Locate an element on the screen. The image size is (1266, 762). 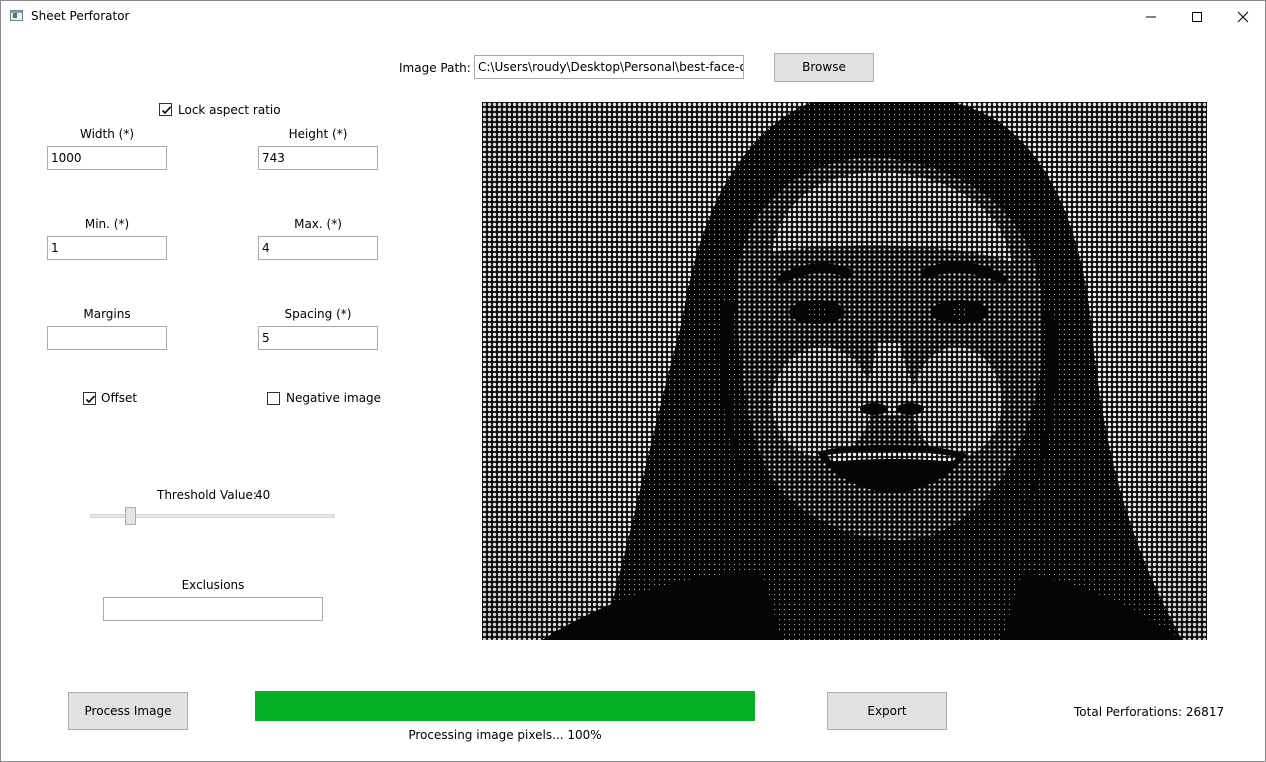
spacing-label: Spacing (*) is located at coordinates (318, 314).